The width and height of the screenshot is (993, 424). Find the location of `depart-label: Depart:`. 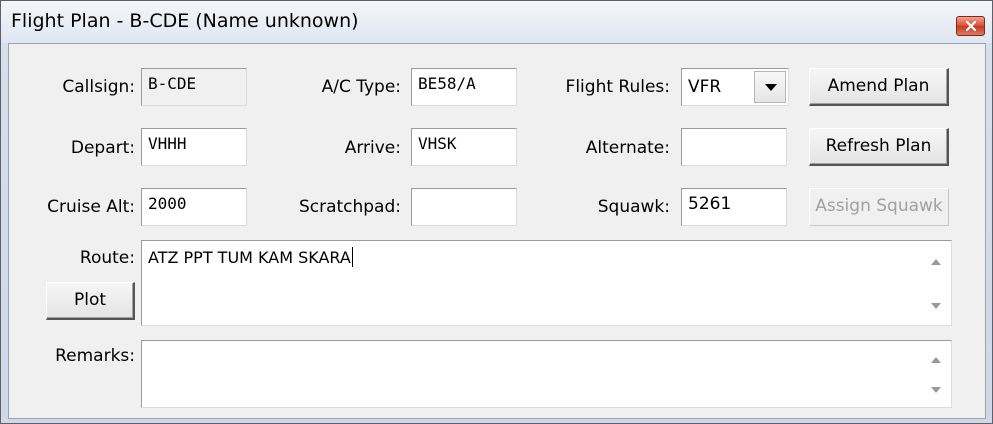

depart-label: Depart: is located at coordinates (102, 148).